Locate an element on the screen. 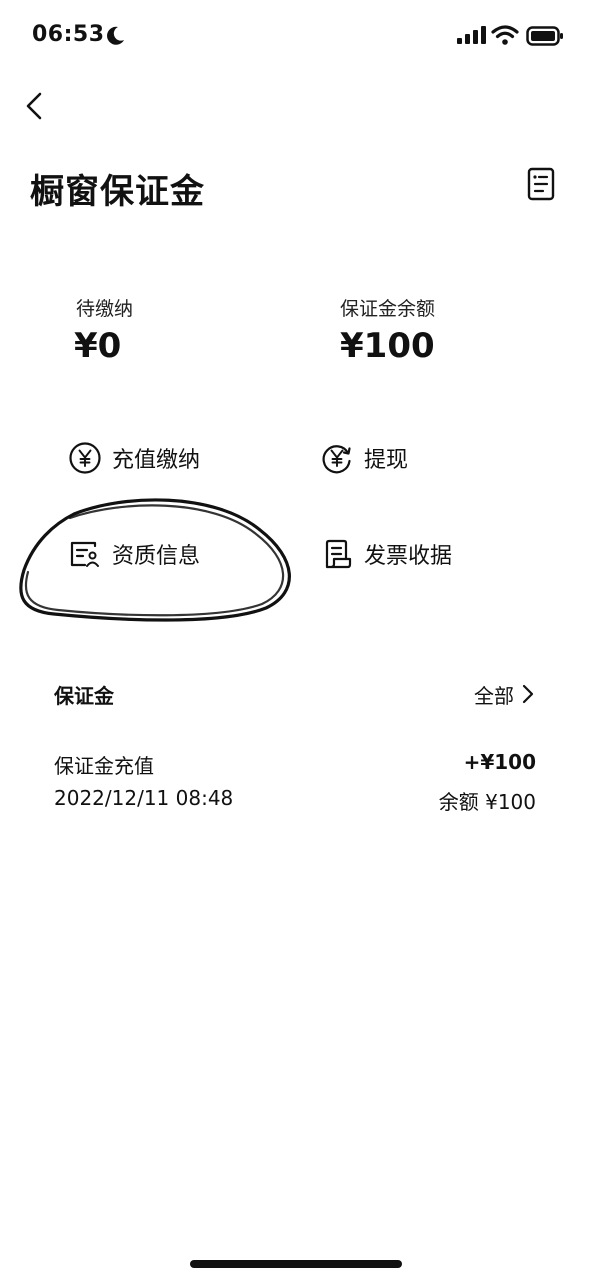  back-button is located at coordinates (35, 106).